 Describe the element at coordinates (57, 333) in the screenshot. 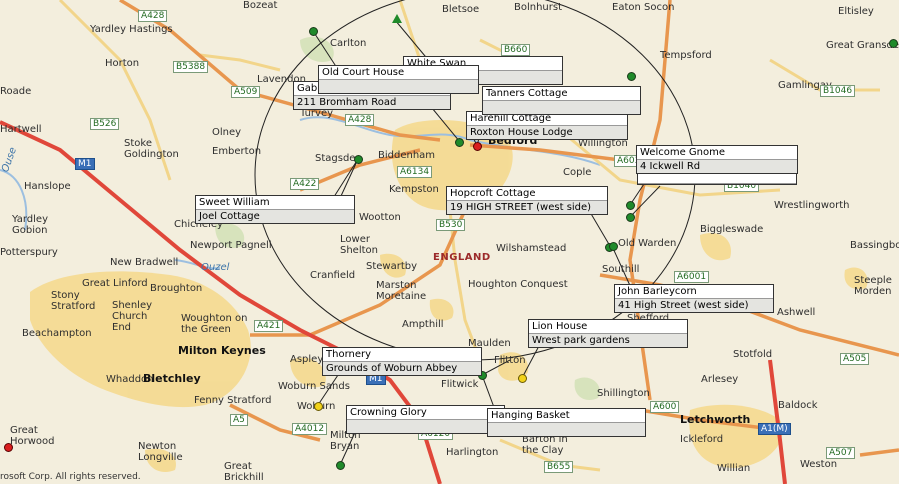

I see `place-label: Beachampton` at that location.